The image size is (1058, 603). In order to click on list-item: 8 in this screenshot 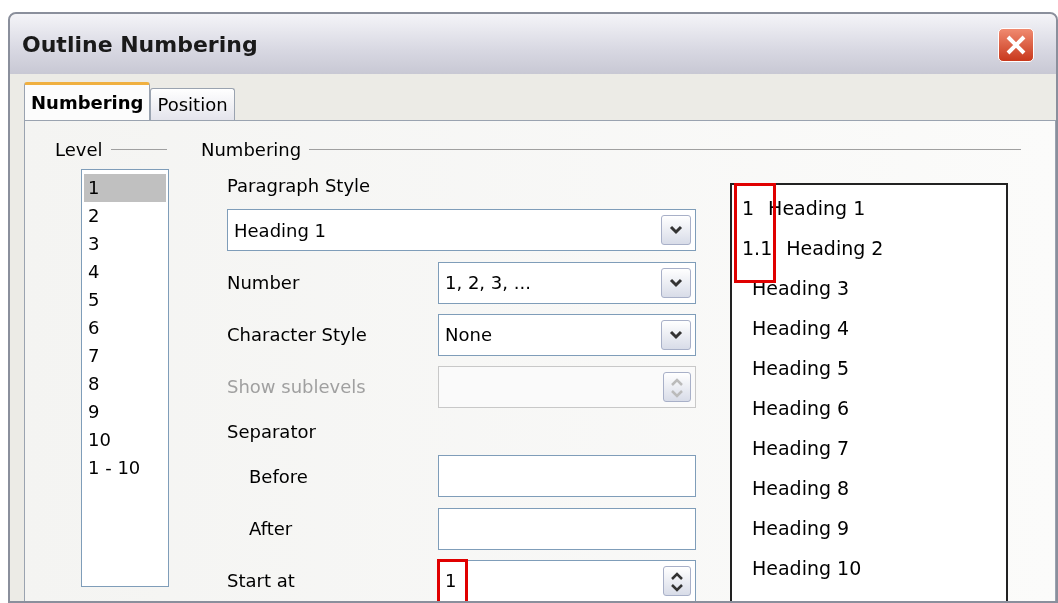, I will do `click(125, 384)`.